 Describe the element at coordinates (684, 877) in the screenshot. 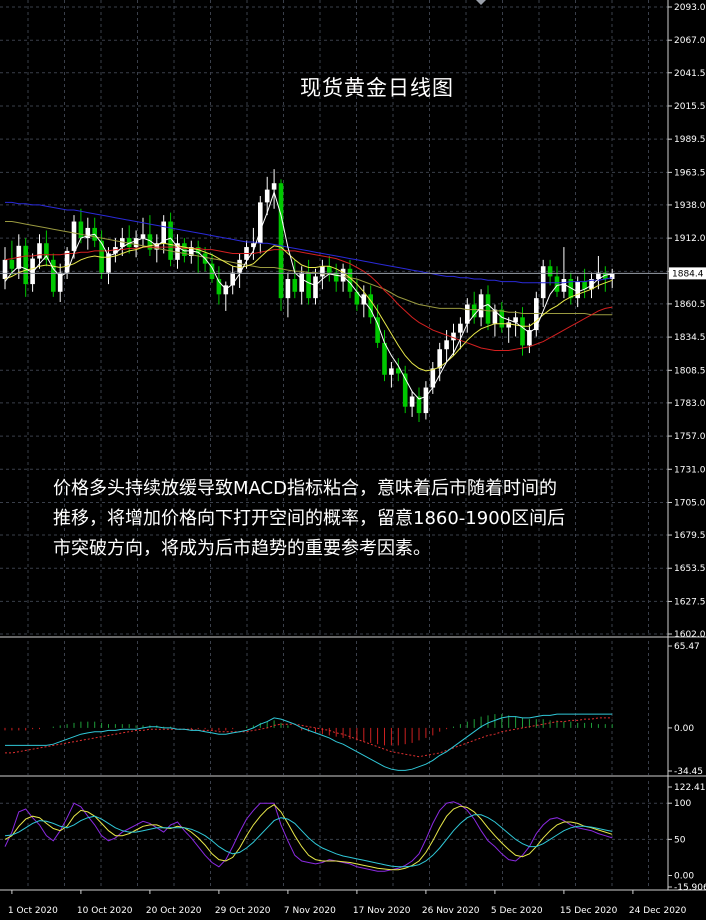

I see `stochastic-tick-label: 0.00` at that location.